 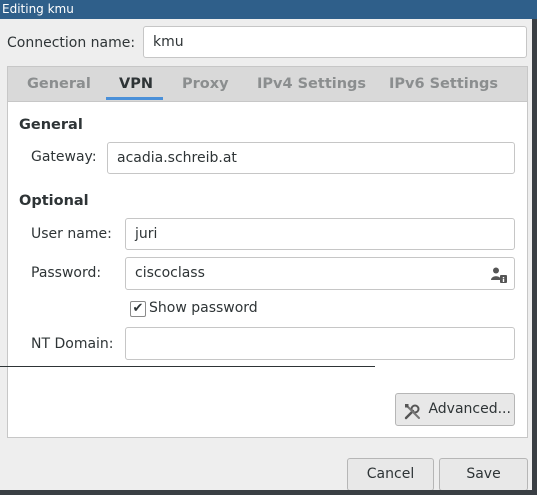 What do you see at coordinates (64, 157) in the screenshot?
I see `gateway-label: Gateway:` at bounding box center [64, 157].